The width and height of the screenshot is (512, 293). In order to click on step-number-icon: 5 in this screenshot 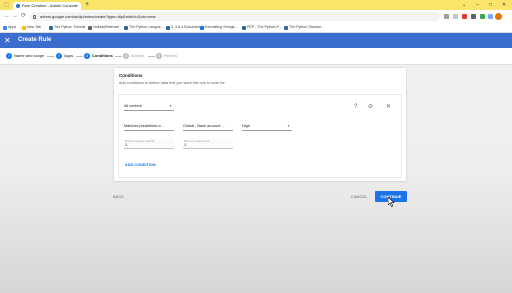, I will do `click(159, 56)`.